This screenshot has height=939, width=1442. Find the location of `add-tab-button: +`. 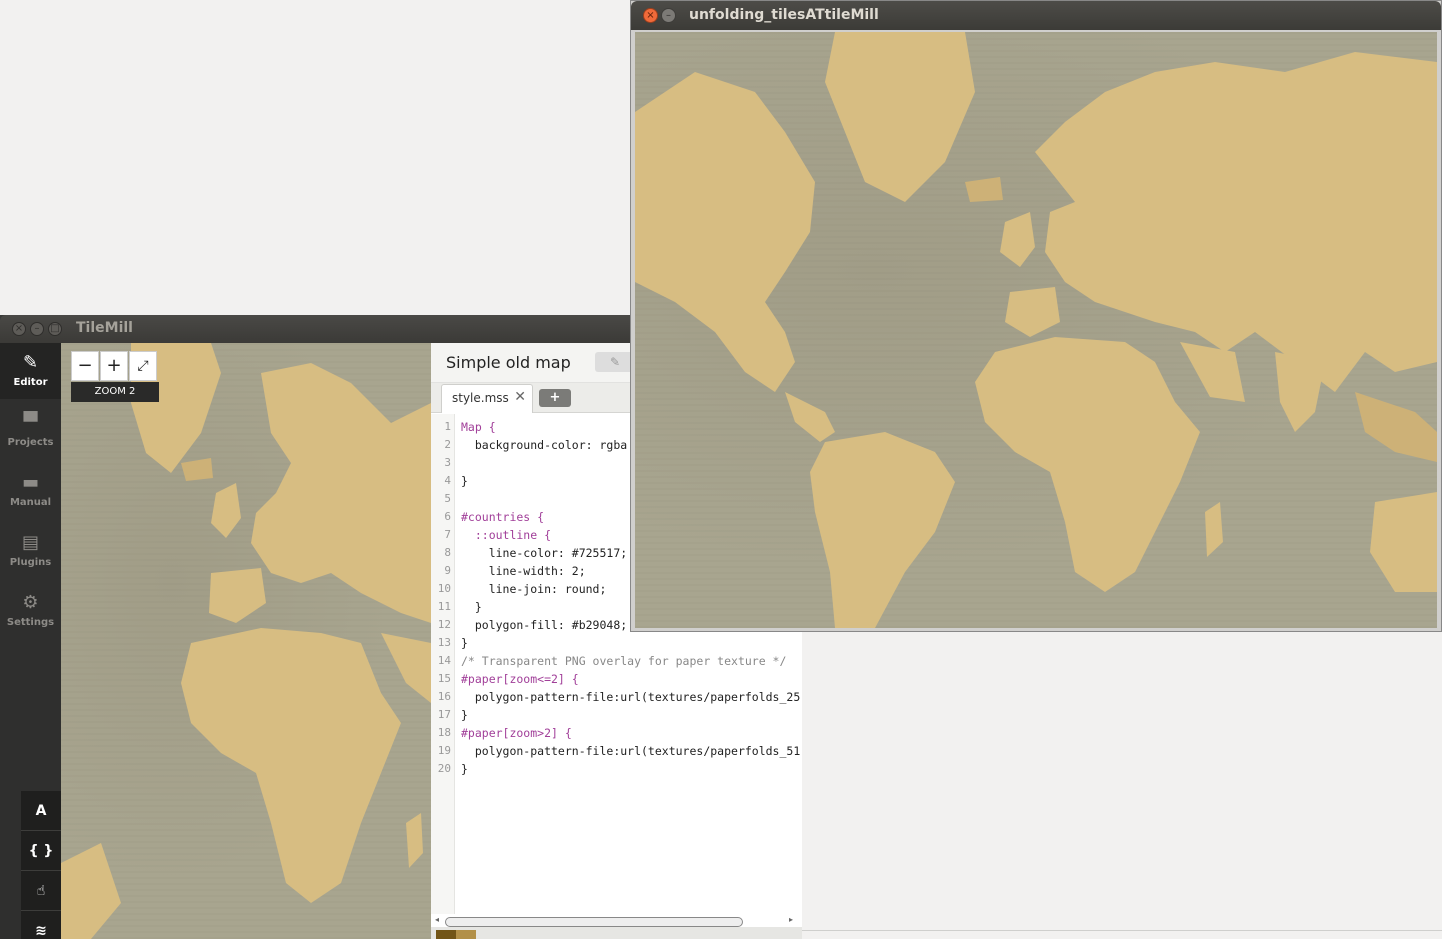

add-tab-button: + is located at coordinates (555, 398).